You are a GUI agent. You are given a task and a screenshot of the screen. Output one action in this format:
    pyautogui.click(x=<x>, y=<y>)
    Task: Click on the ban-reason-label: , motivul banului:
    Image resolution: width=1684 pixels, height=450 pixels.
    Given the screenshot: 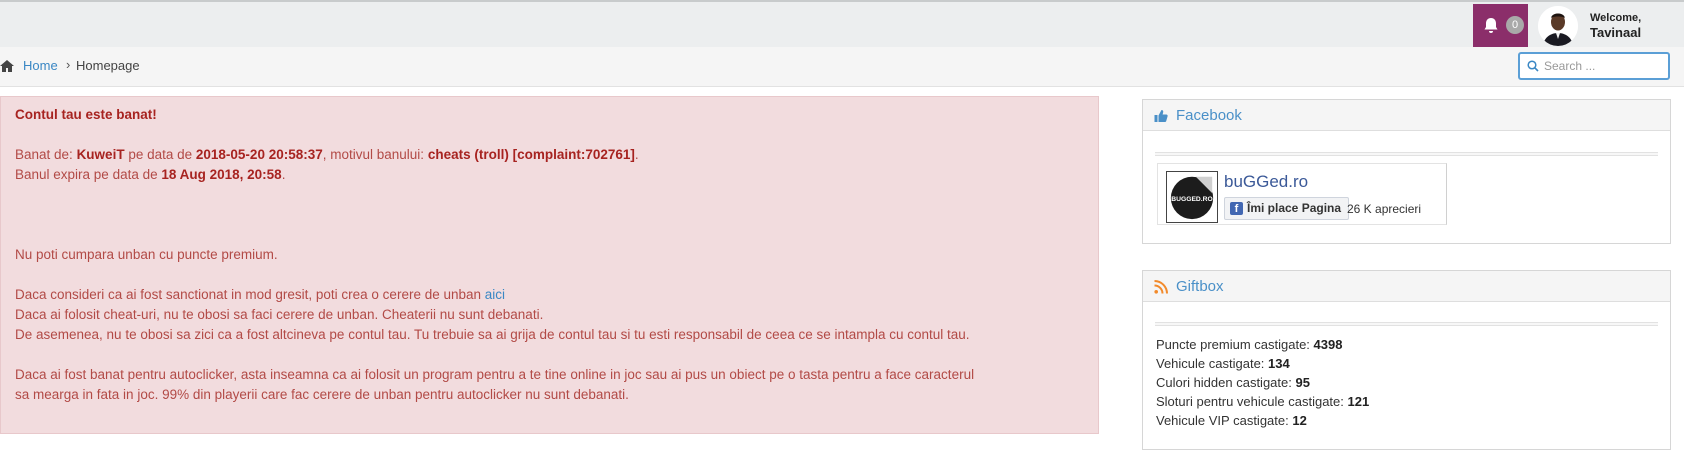 What is the action you would take?
    pyautogui.click(x=375, y=154)
    